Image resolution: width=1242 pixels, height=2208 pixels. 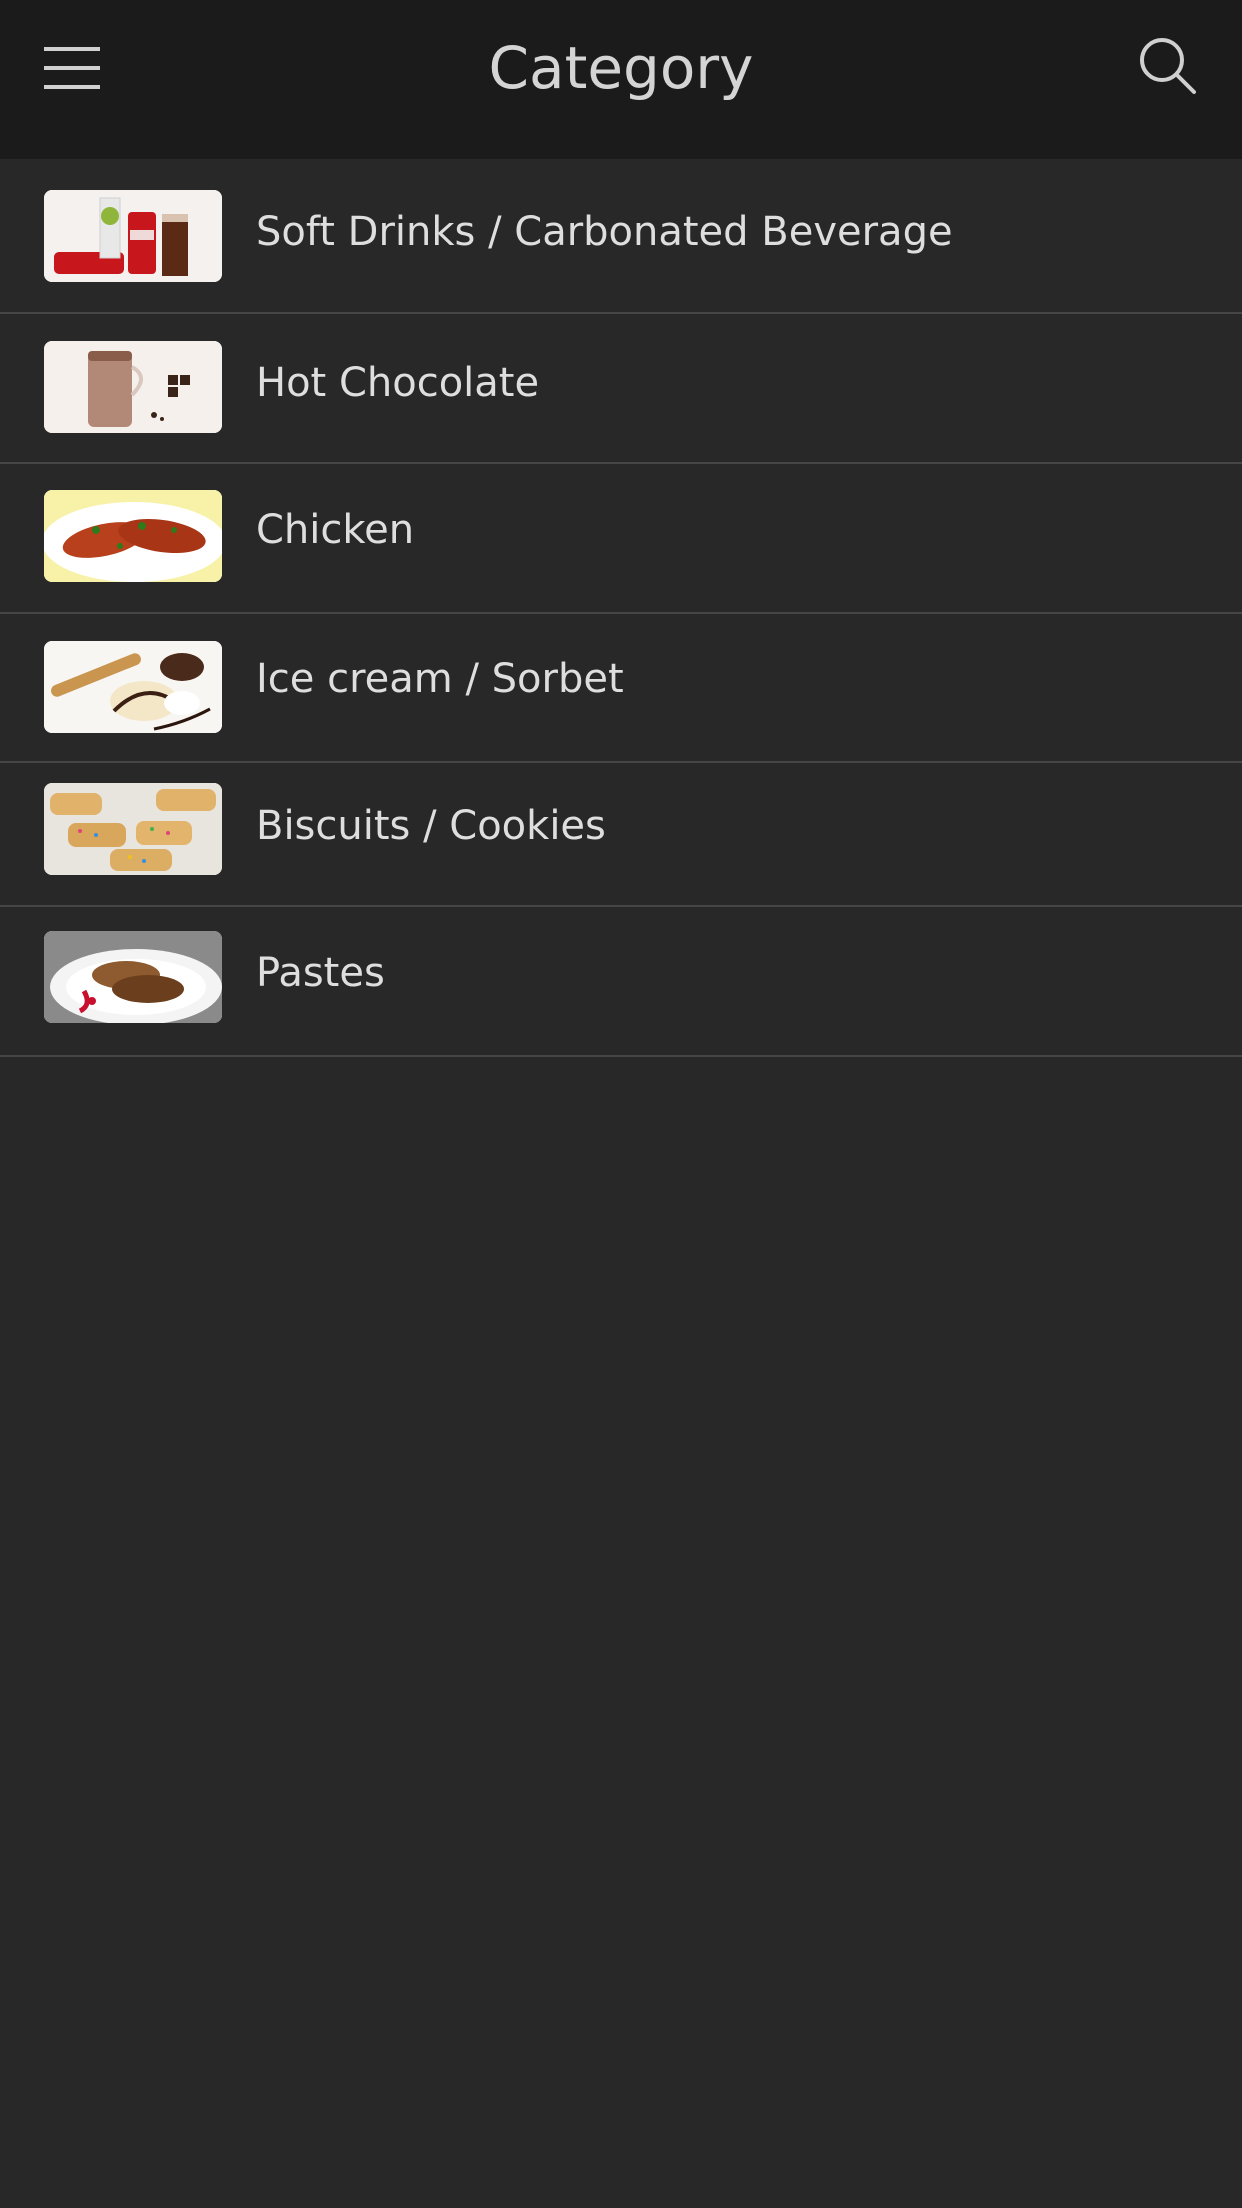 I want to click on list-item: Pastes, so click(x=621, y=982).